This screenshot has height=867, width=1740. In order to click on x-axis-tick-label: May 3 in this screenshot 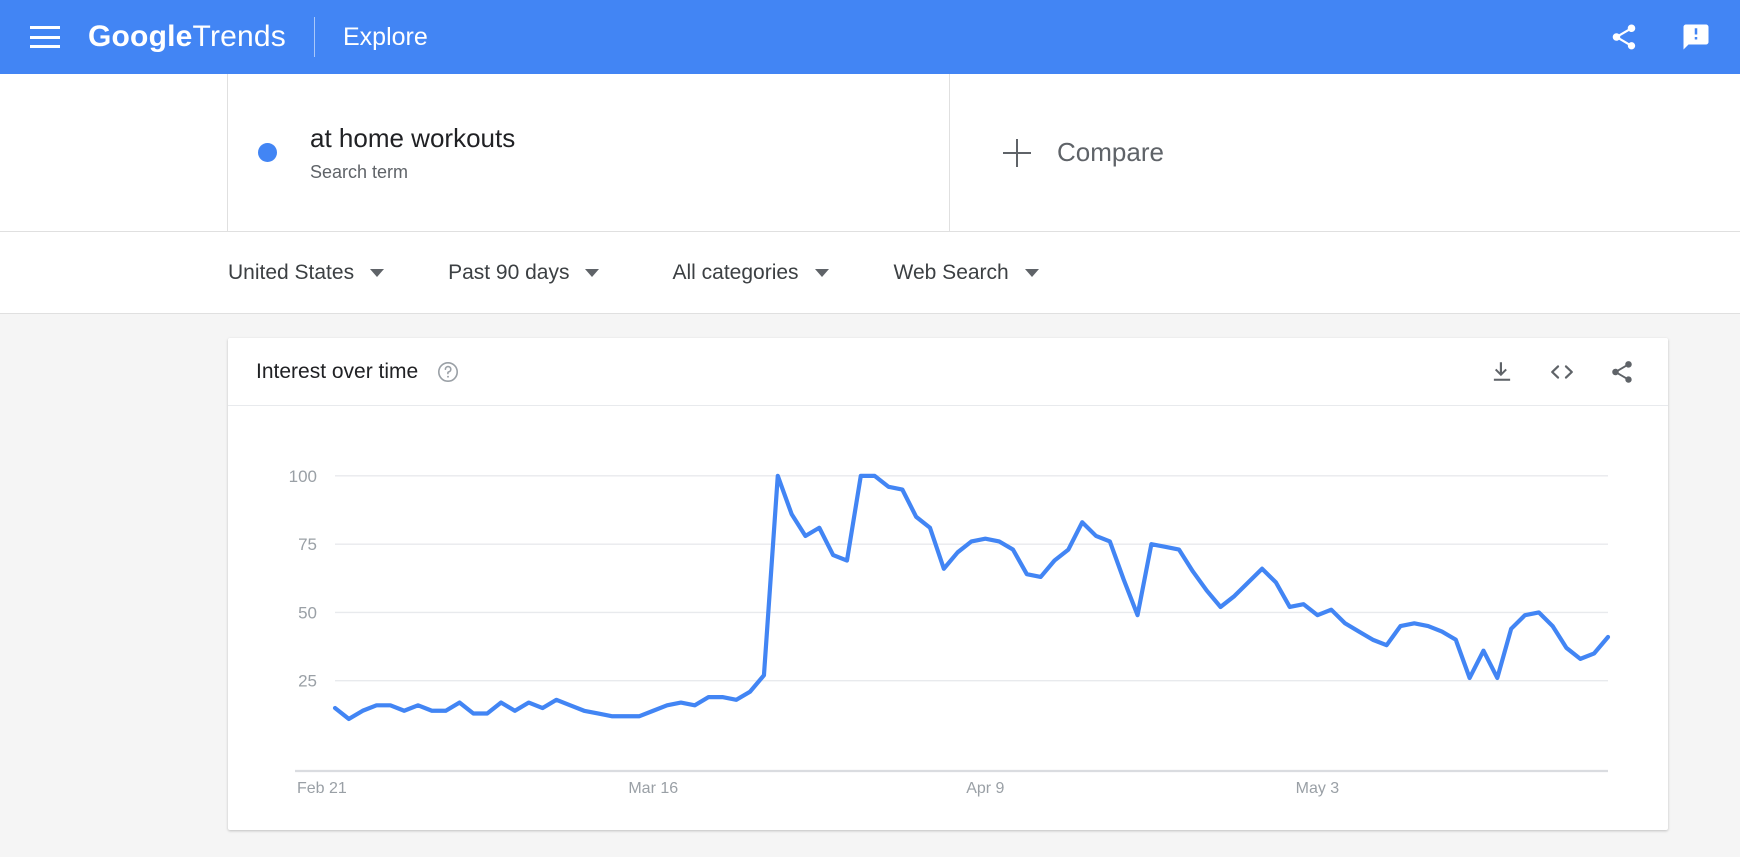, I will do `click(1318, 788)`.